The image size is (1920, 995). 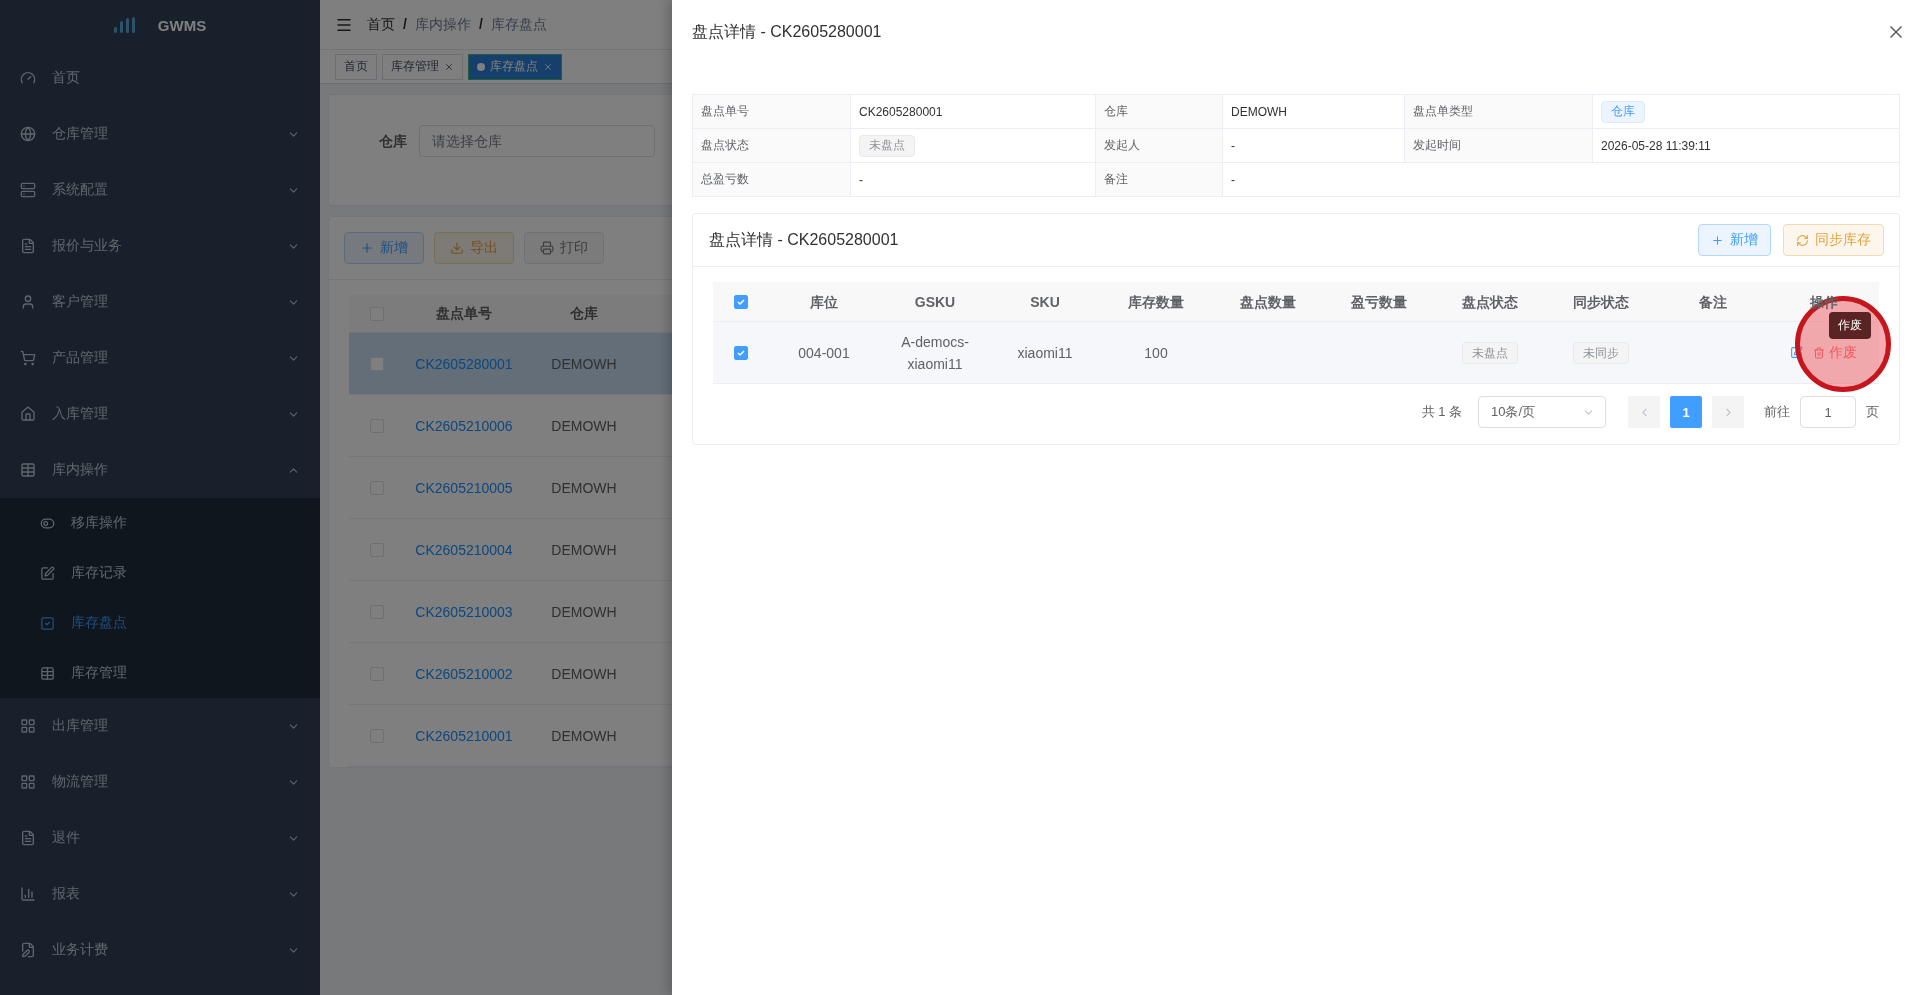 I want to click on total-count: 共 1 条, so click(x=1441, y=412).